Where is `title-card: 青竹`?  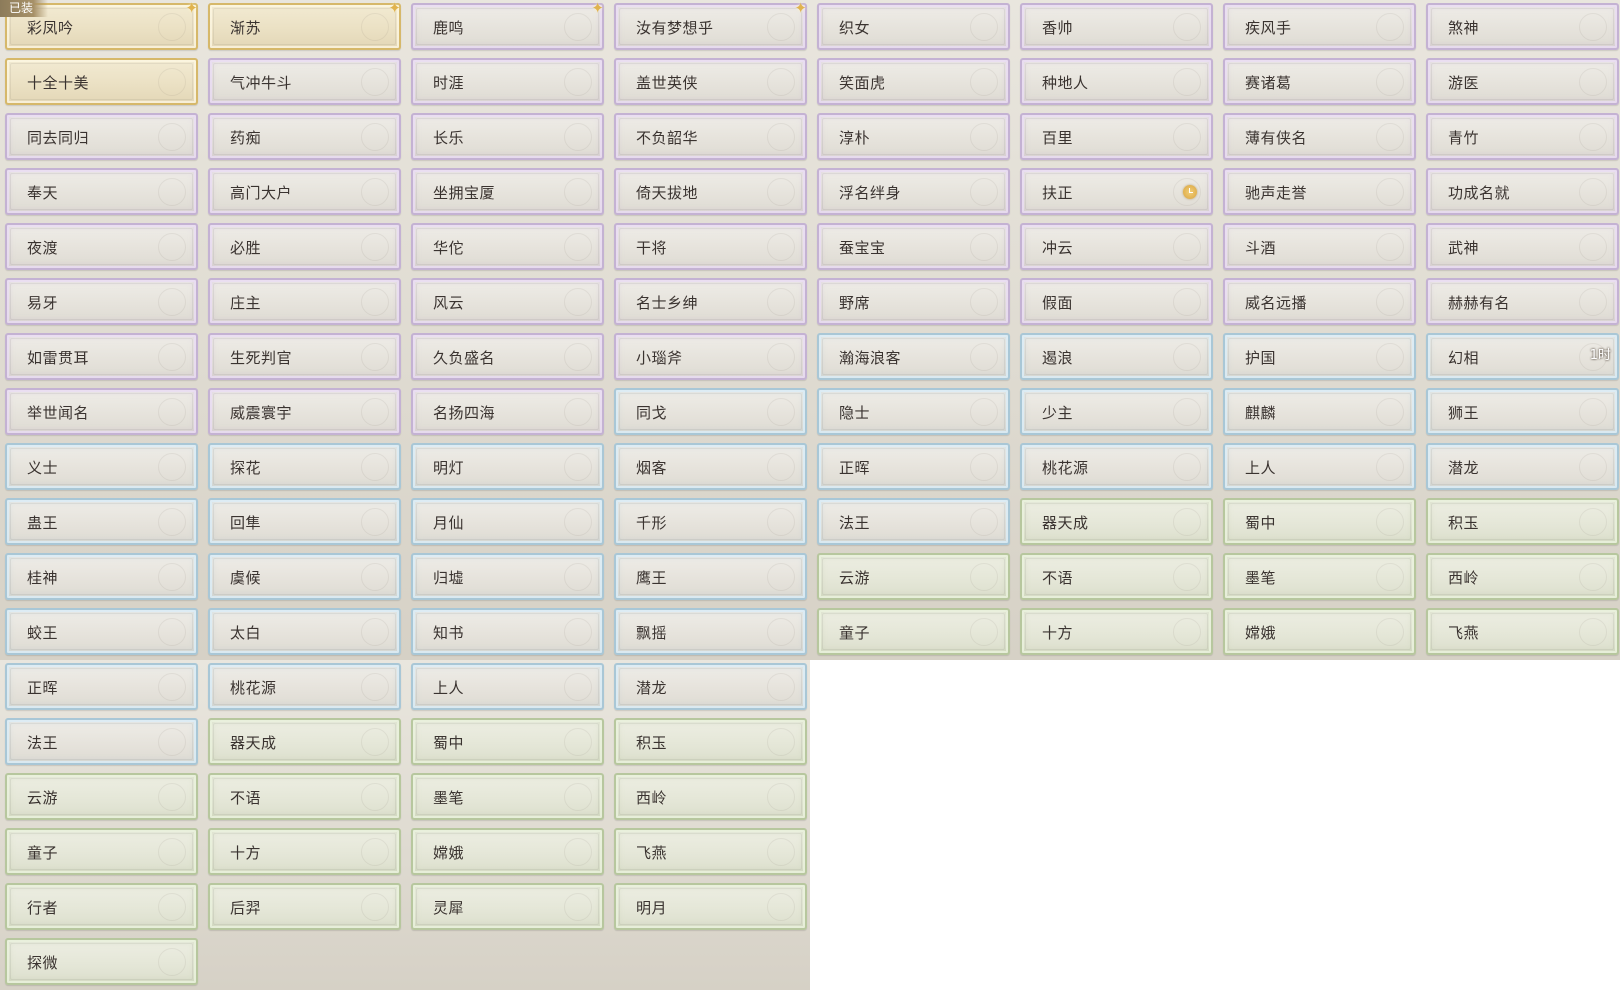
title-card: 青竹 is located at coordinates (1522, 136).